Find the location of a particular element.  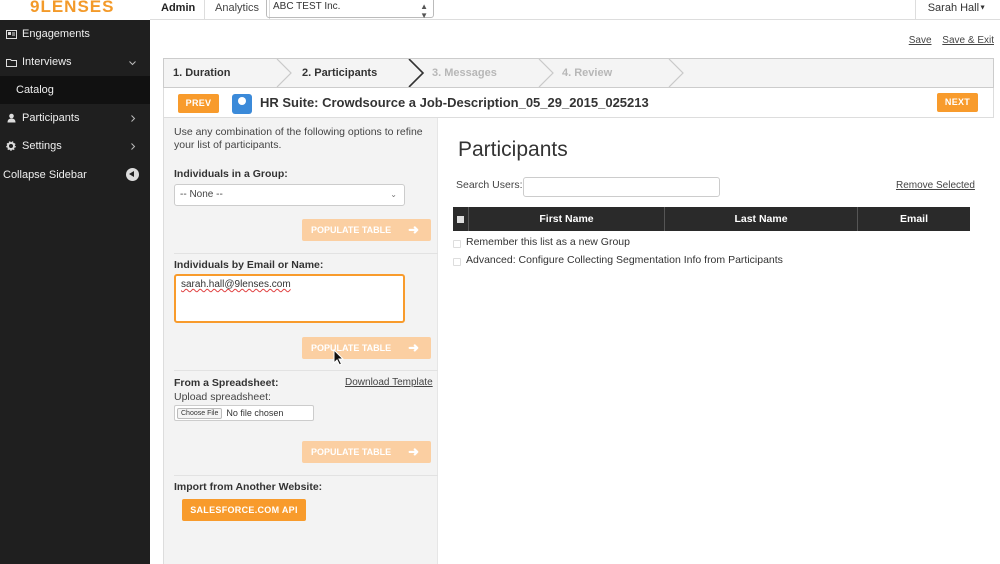

participants-table-header: First Name Last Name Email is located at coordinates (711, 219).